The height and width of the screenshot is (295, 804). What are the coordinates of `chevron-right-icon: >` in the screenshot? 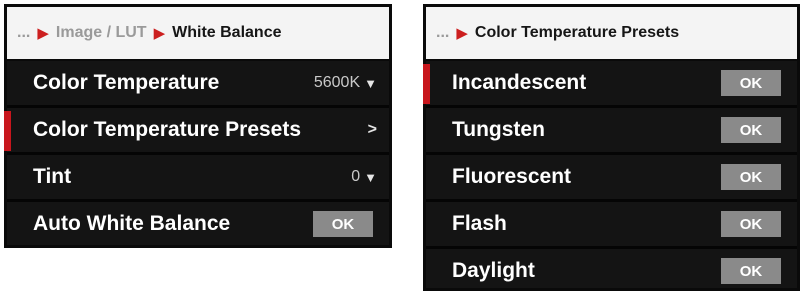 It's located at (372, 129).